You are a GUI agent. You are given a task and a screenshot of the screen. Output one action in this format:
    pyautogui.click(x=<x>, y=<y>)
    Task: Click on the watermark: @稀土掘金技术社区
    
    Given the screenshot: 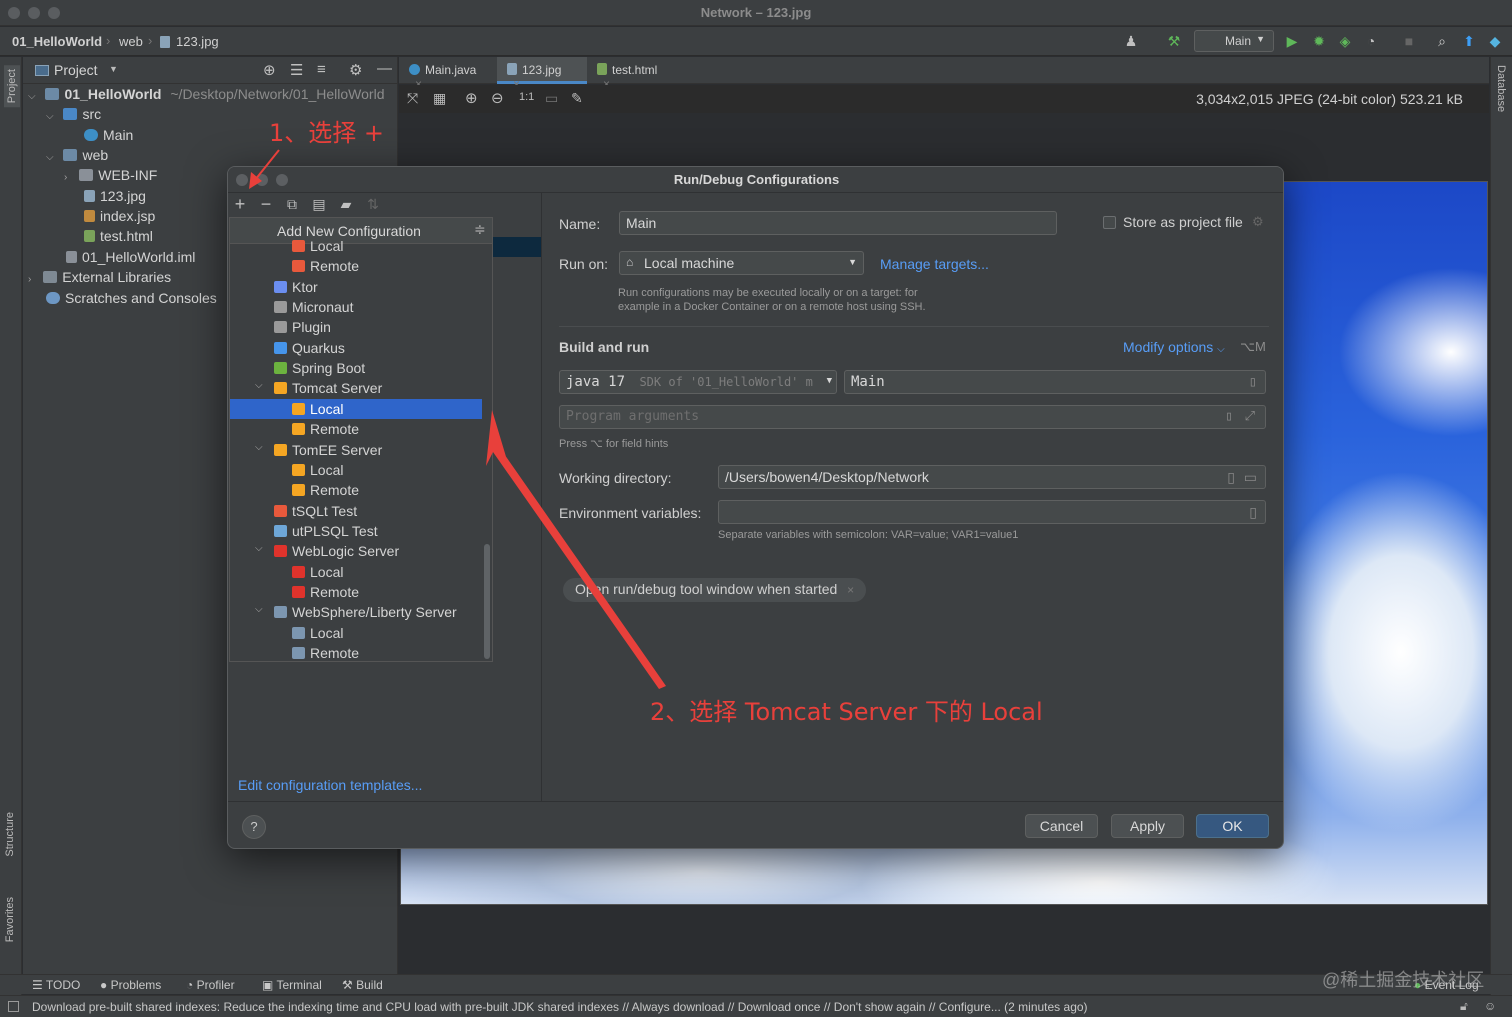 What is the action you would take?
    pyautogui.click(x=1403, y=980)
    